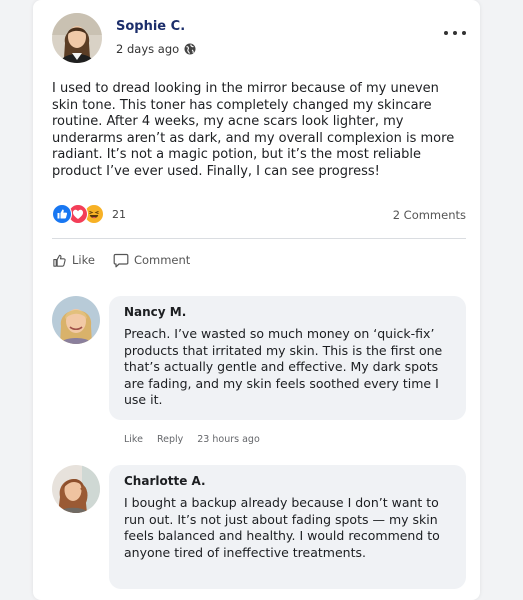 The image size is (523, 600). I want to click on post-header: Sophie C. 2 days ago, so click(259, 39).